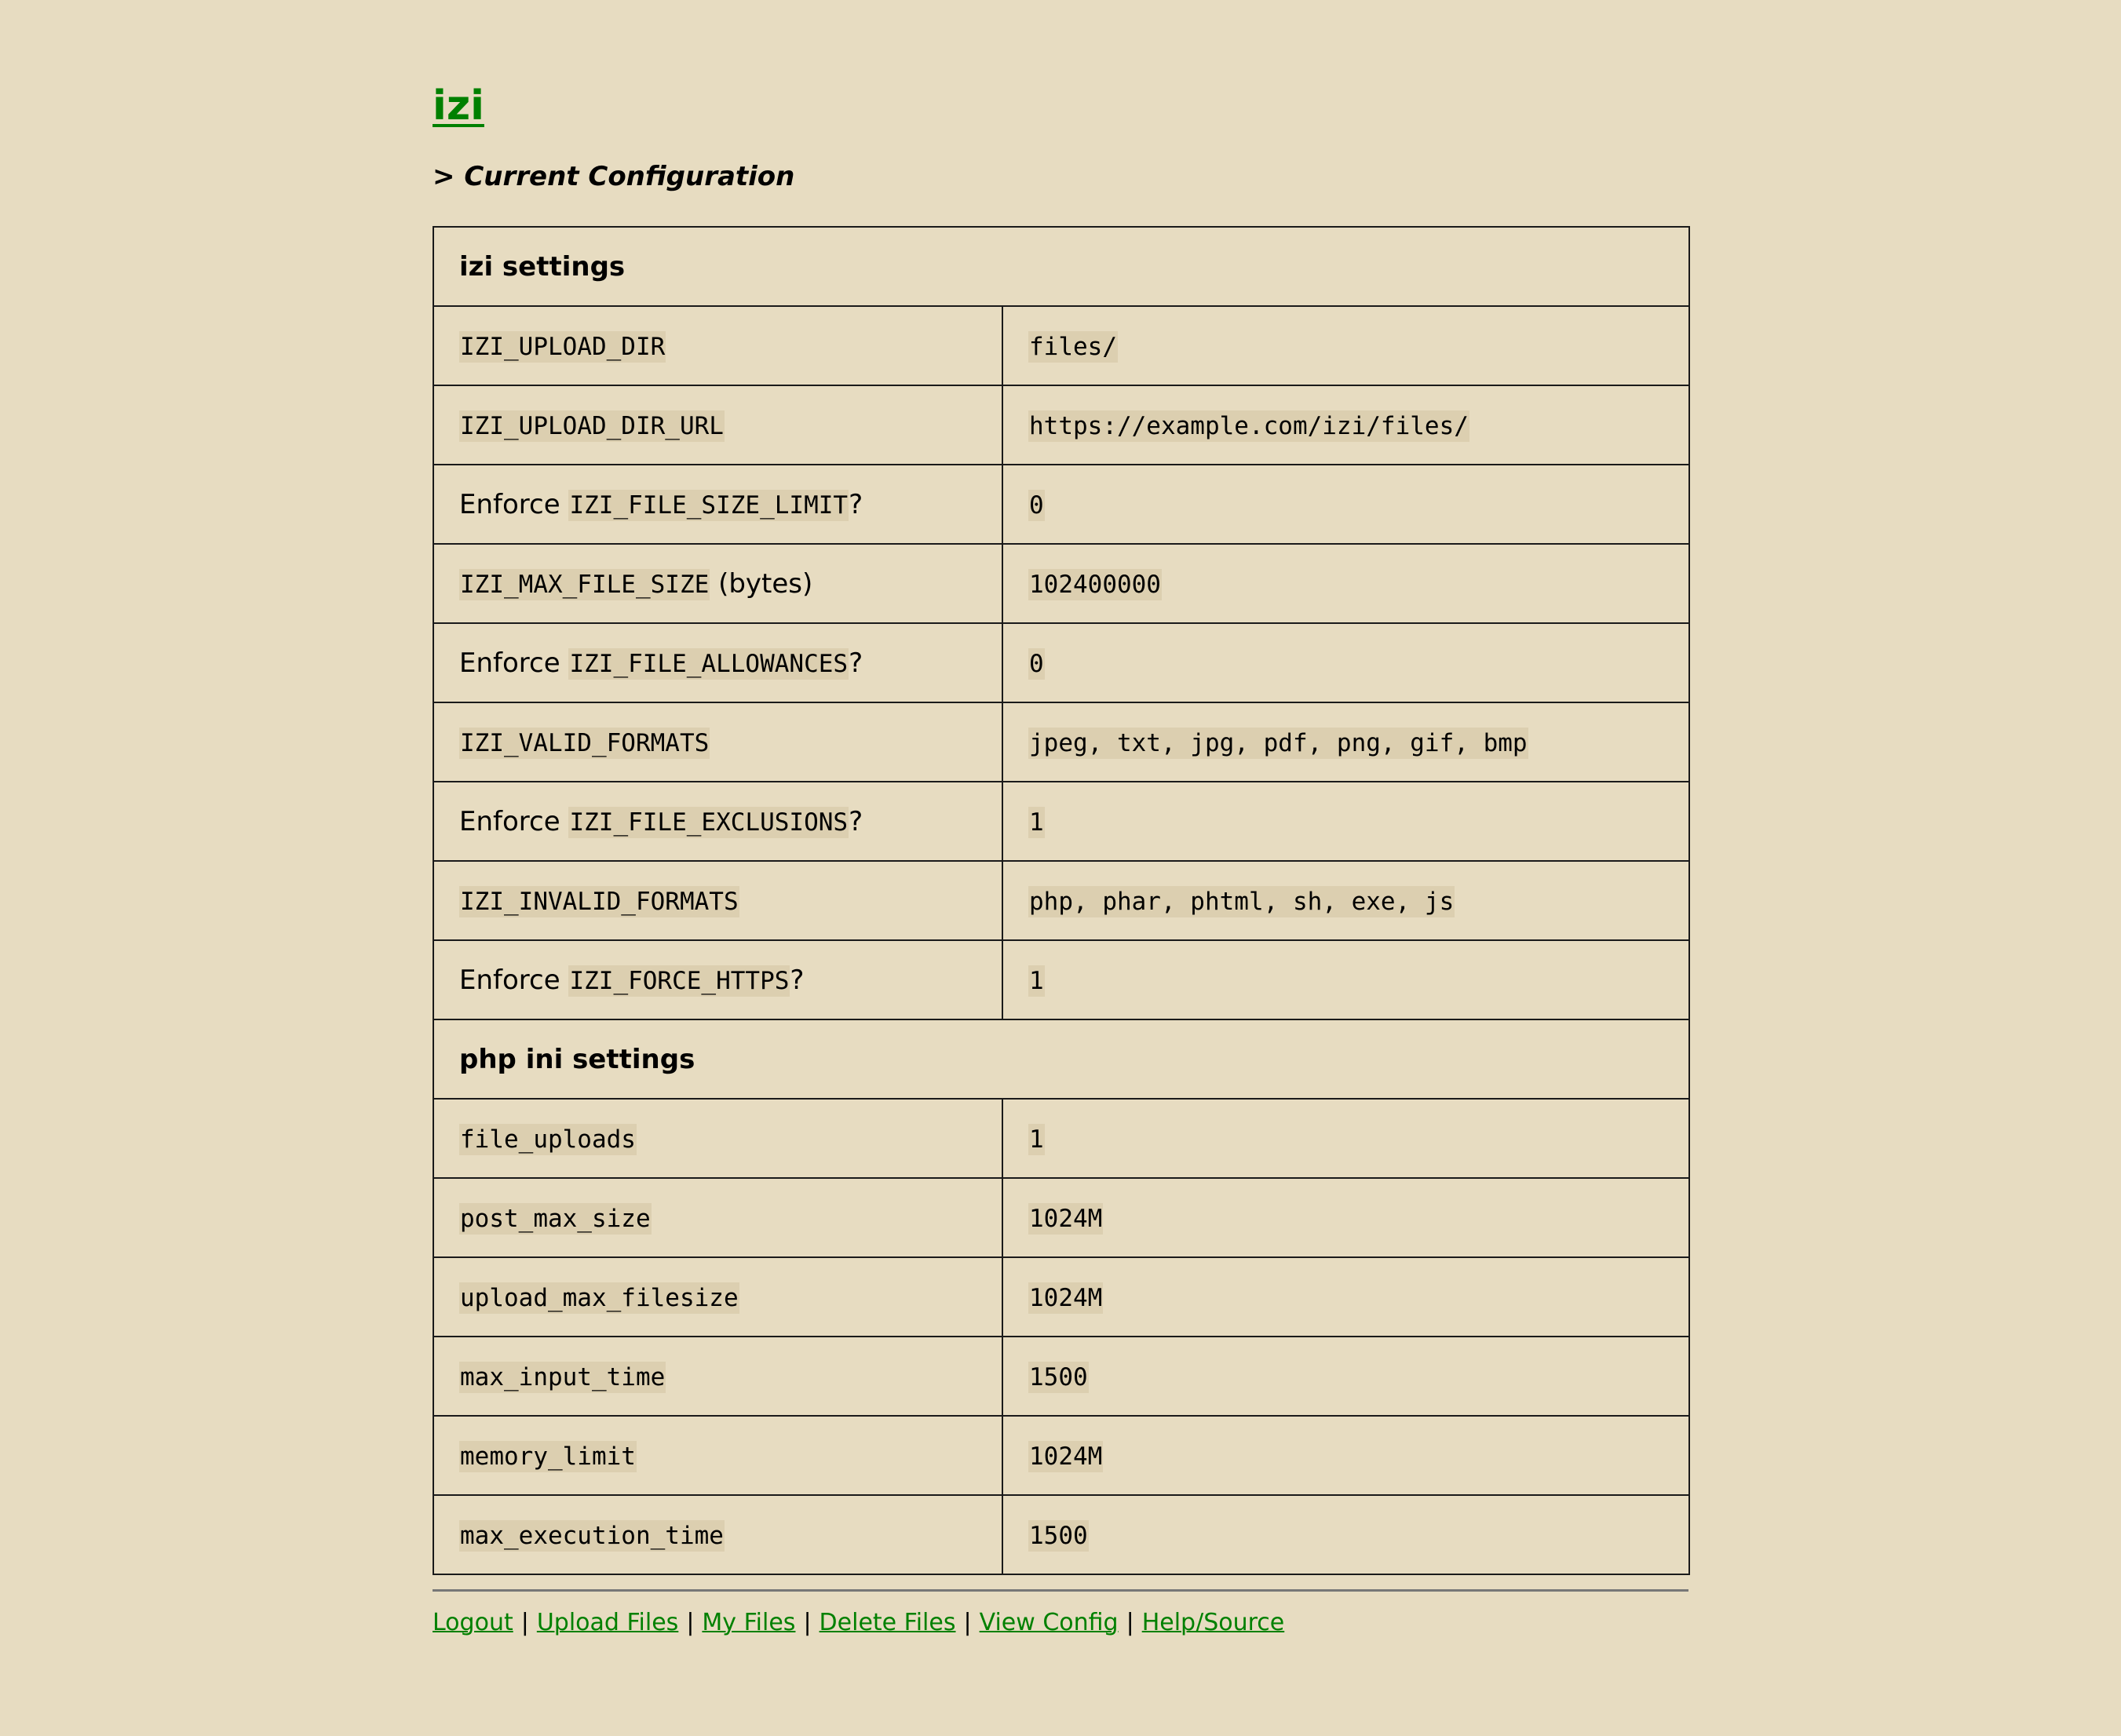 The height and width of the screenshot is (1736, 2121). What do you see at coordinates (1278, 743) in the screenshot?
I see `value-code: jpeg, txt, jpg, pdf, png, gif, bmp` at bounding box center [1278, 743].